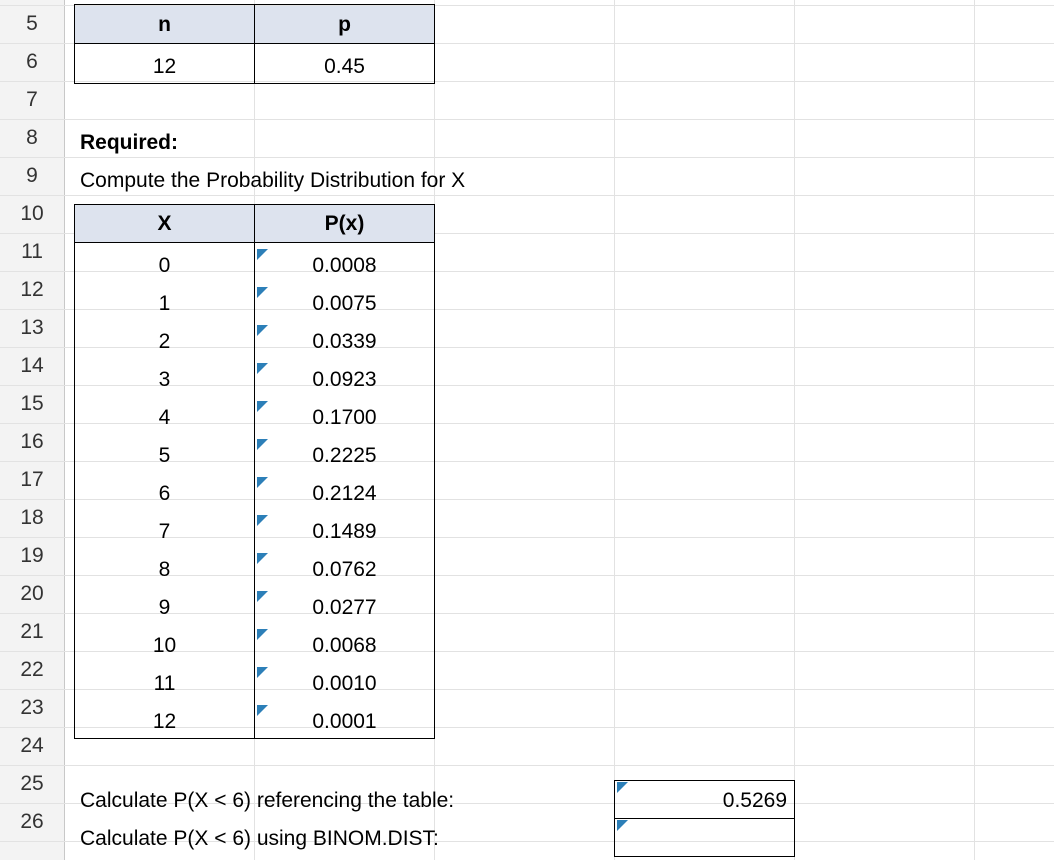  What do you see at coordinates (164, 684) in the screenshot?
I see `x-cell: 11` at bounding box center [164, 684].